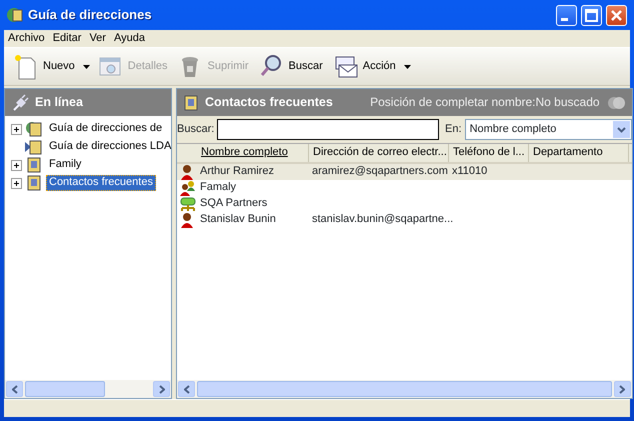 This screenshot has width=634, height=421. What do you see at coordinates (453, 129) in the screenshot?
I see `field-label: En:` at bounding box center [453, 129].